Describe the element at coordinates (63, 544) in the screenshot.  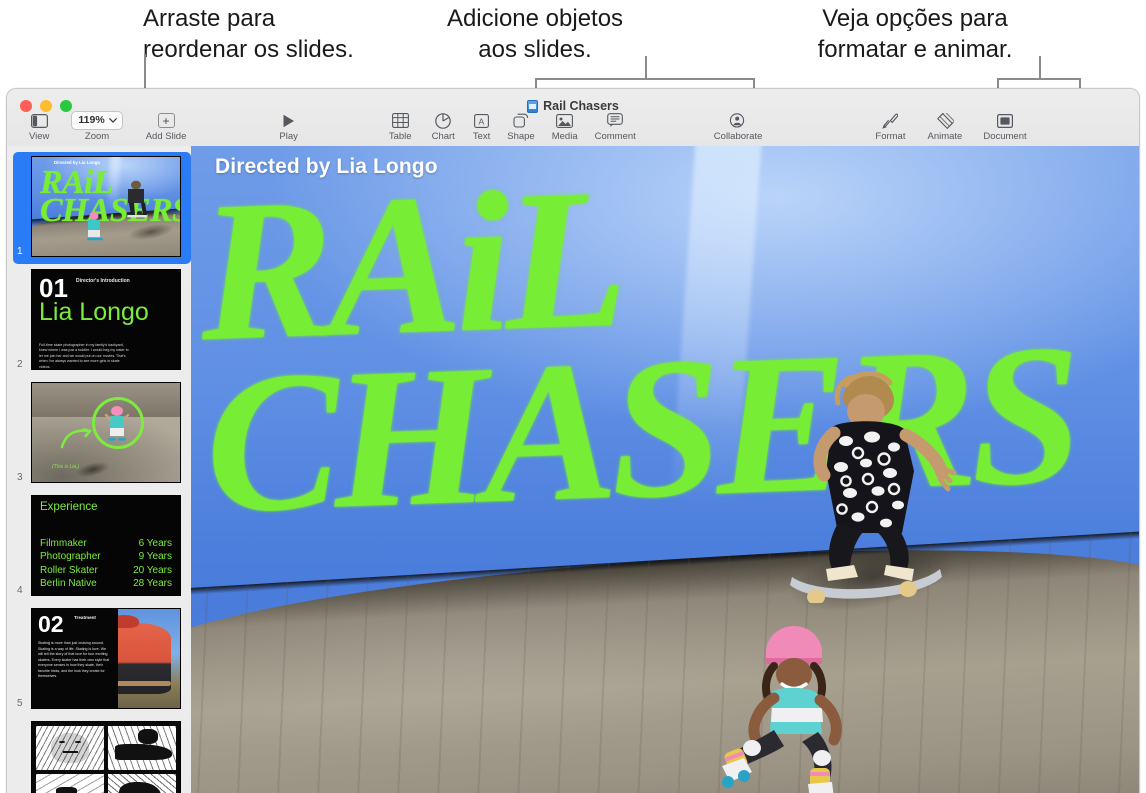
I see `slide-4-row-label: Filmmaker` at that location.